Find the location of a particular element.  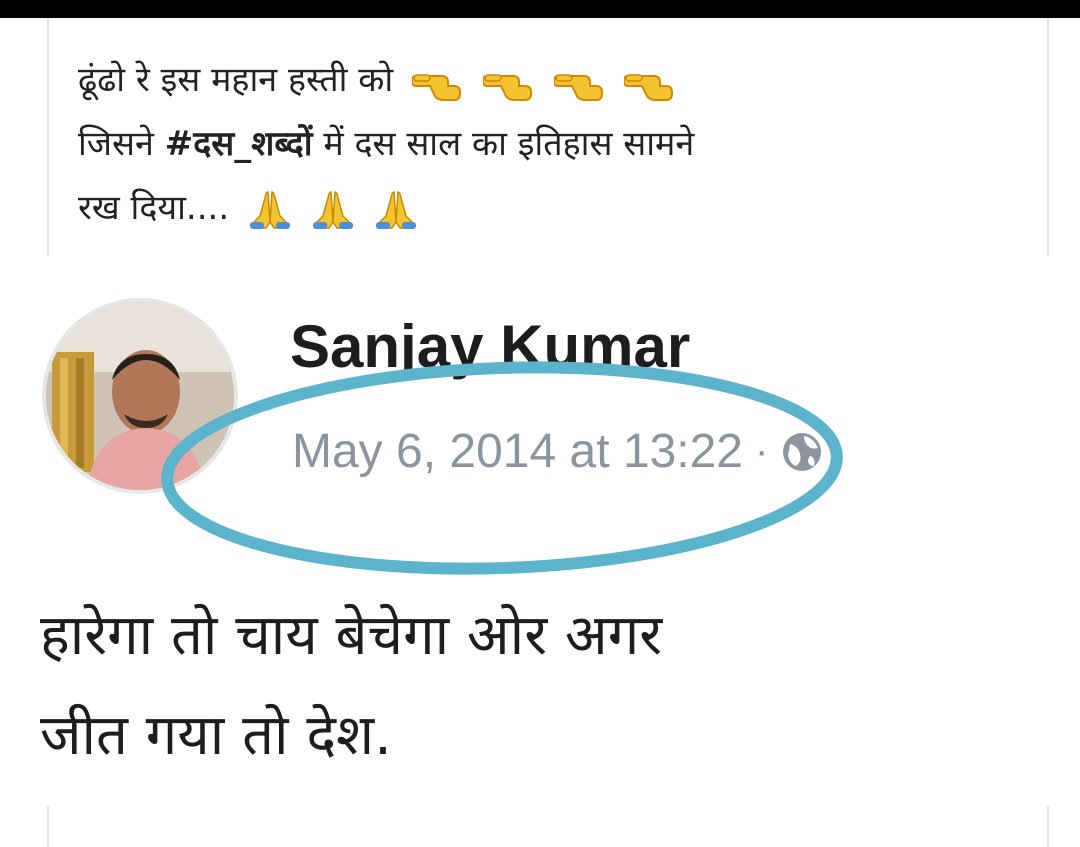

bottom-frame is located at coordinates (548, 826).